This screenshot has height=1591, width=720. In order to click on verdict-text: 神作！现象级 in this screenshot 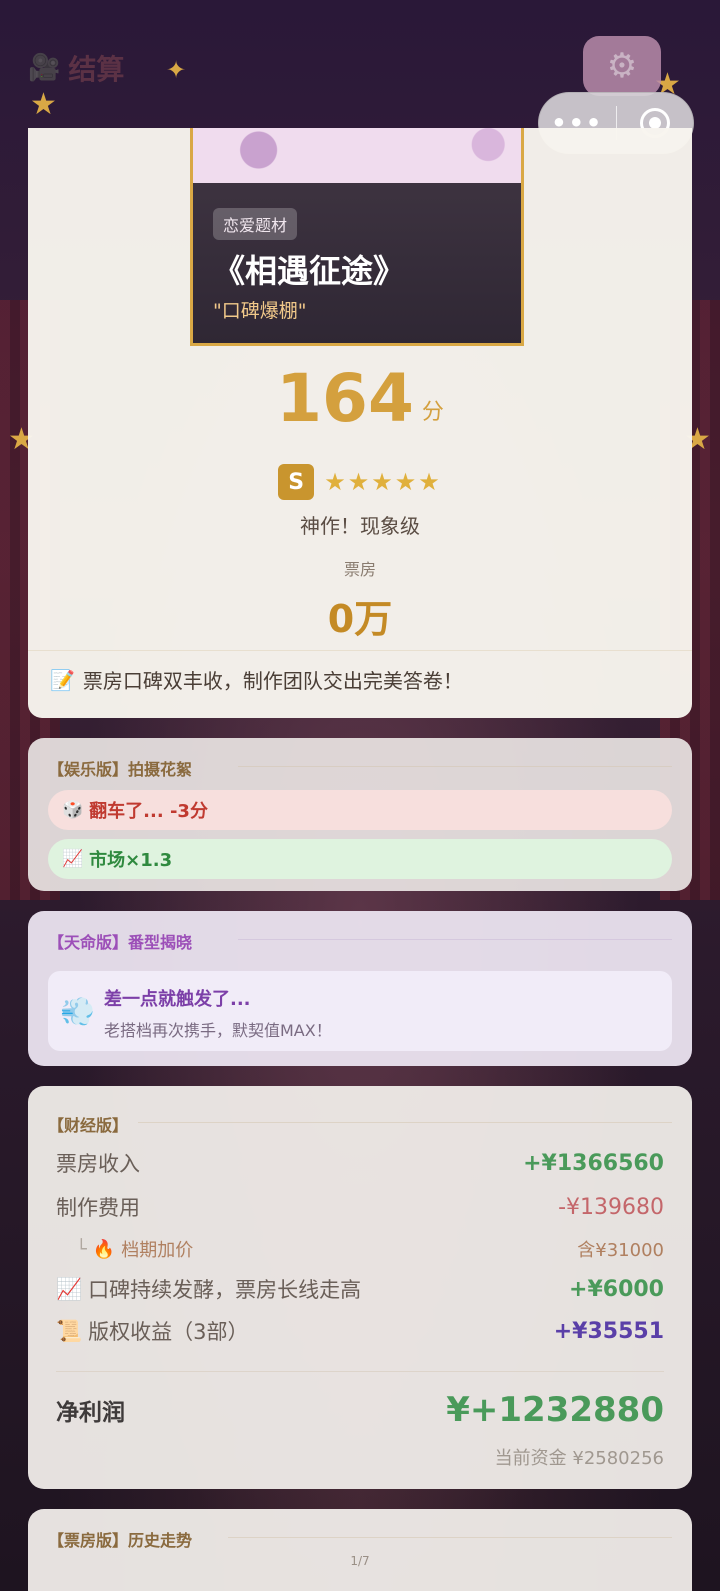, I will do `click(360, 526)`.